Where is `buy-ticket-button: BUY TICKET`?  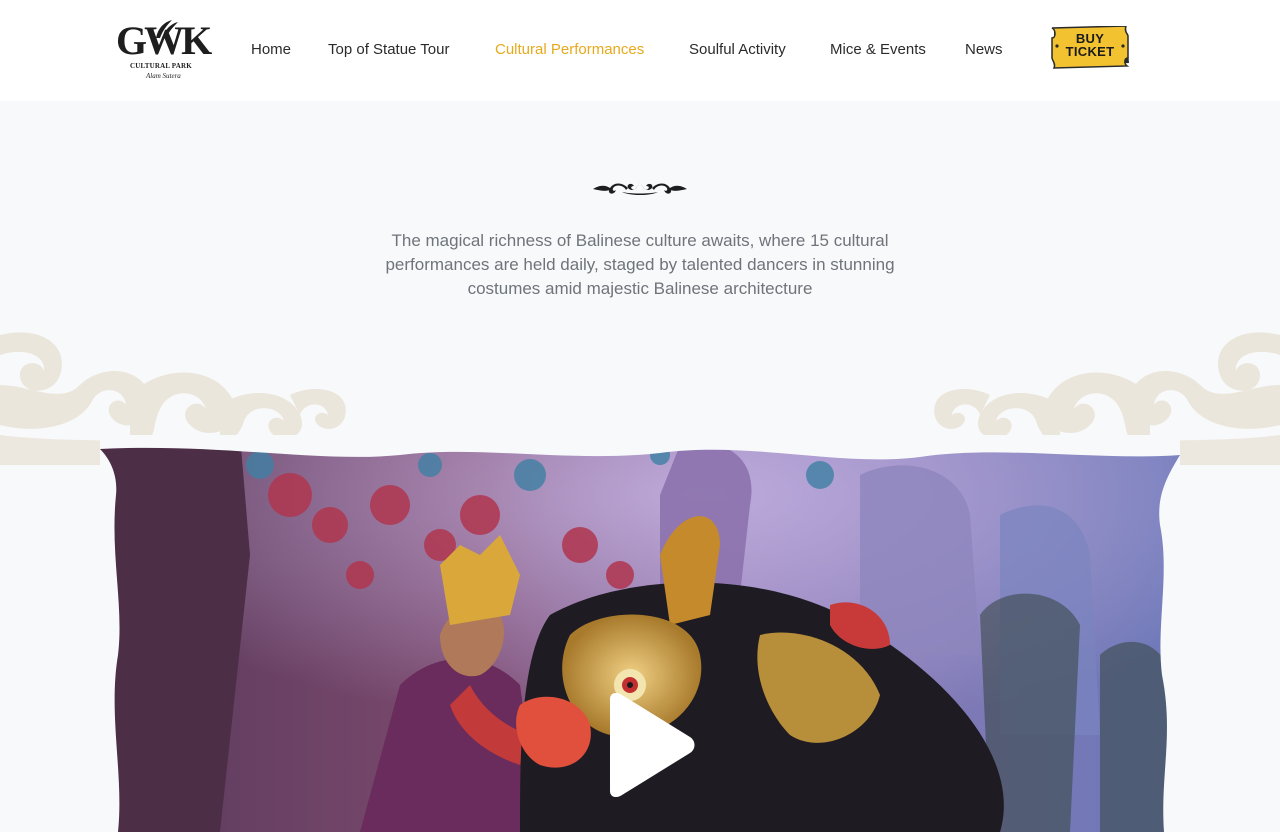
buy-ticket-button: BUY TICKET is located at coordinates (1090, 48).